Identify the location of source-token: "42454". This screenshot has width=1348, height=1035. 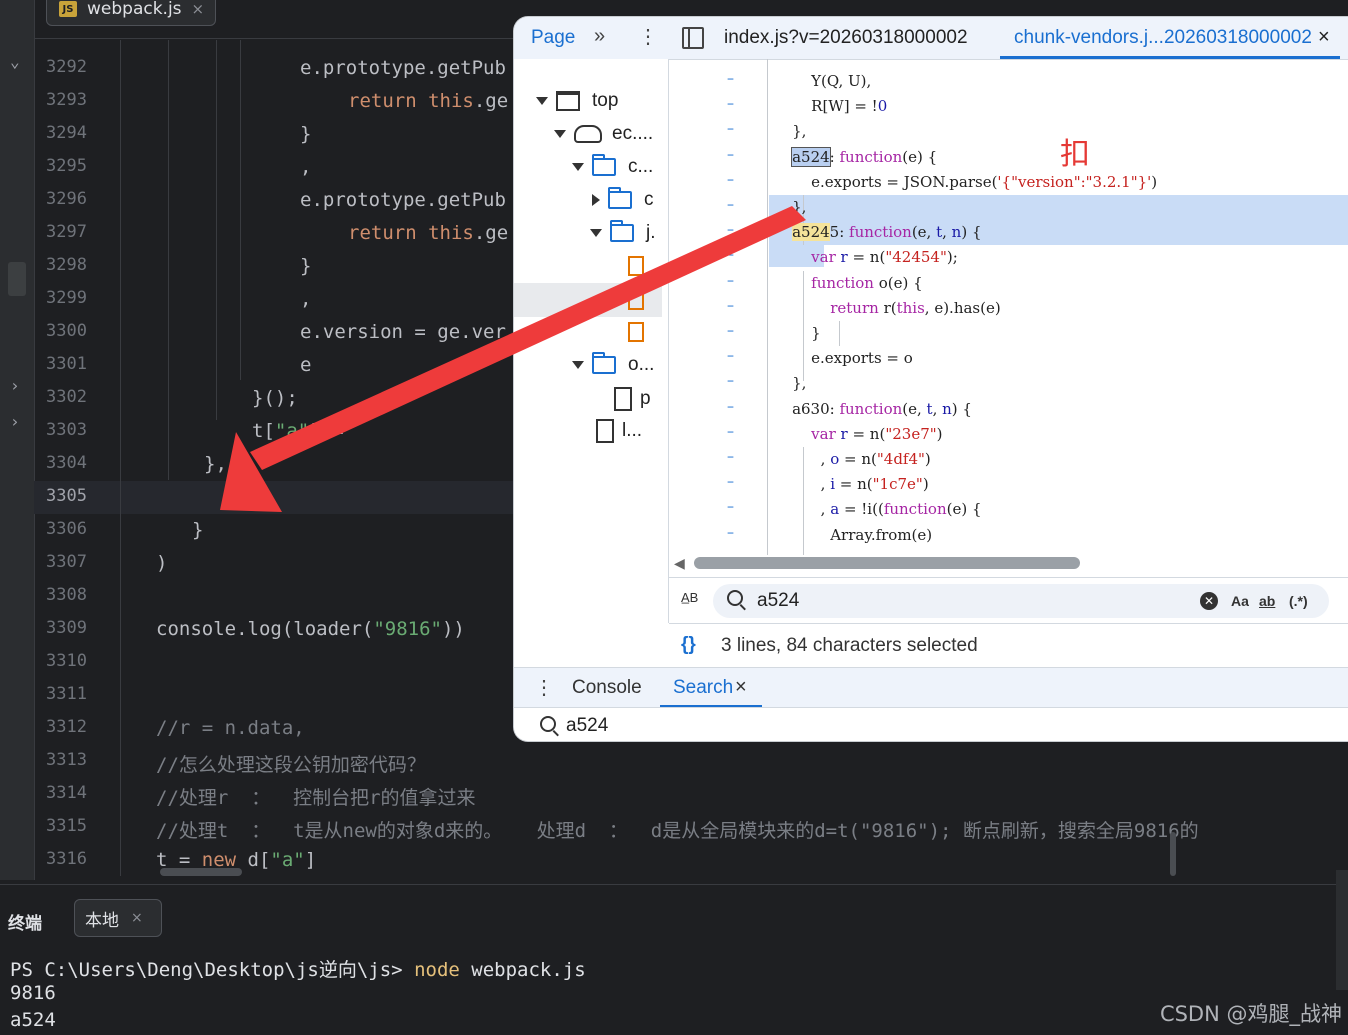
(916, 257).